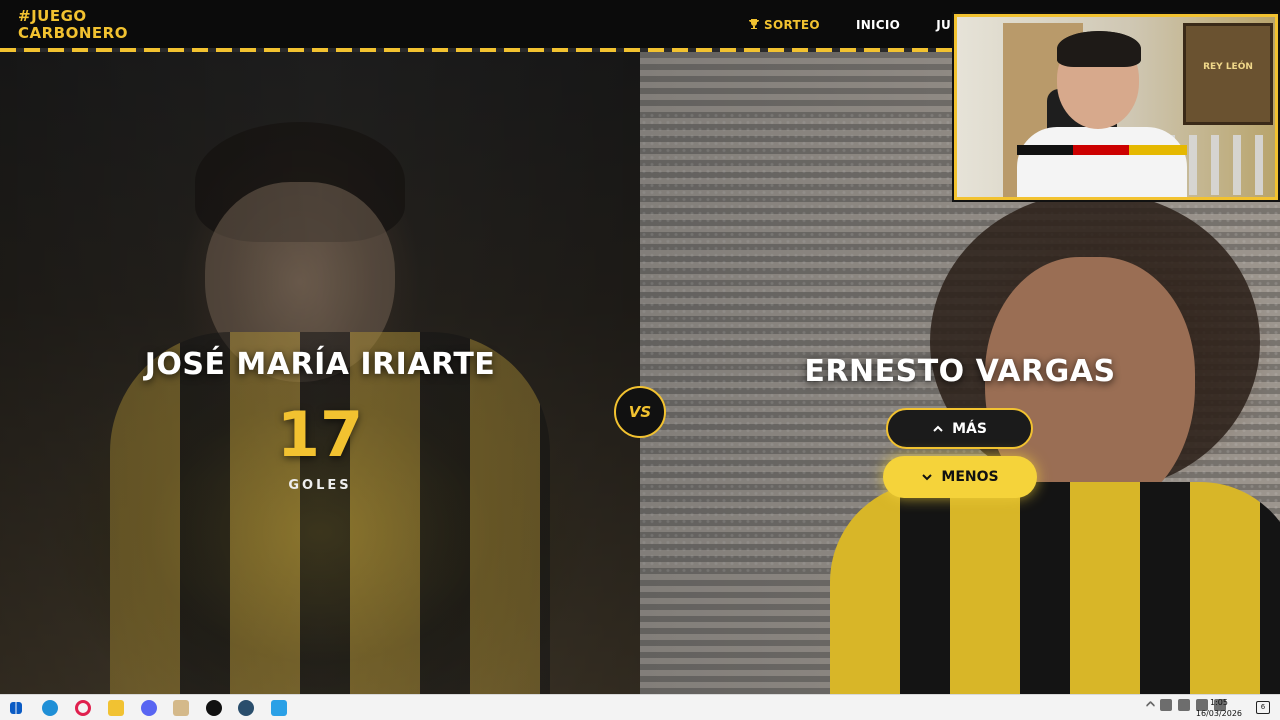 This screenshot has width=1280, height=720. What do you see at coordinates (116, 708) in the screenshot?
I see `file-explorer-icon` at bounding box center [116, 708].